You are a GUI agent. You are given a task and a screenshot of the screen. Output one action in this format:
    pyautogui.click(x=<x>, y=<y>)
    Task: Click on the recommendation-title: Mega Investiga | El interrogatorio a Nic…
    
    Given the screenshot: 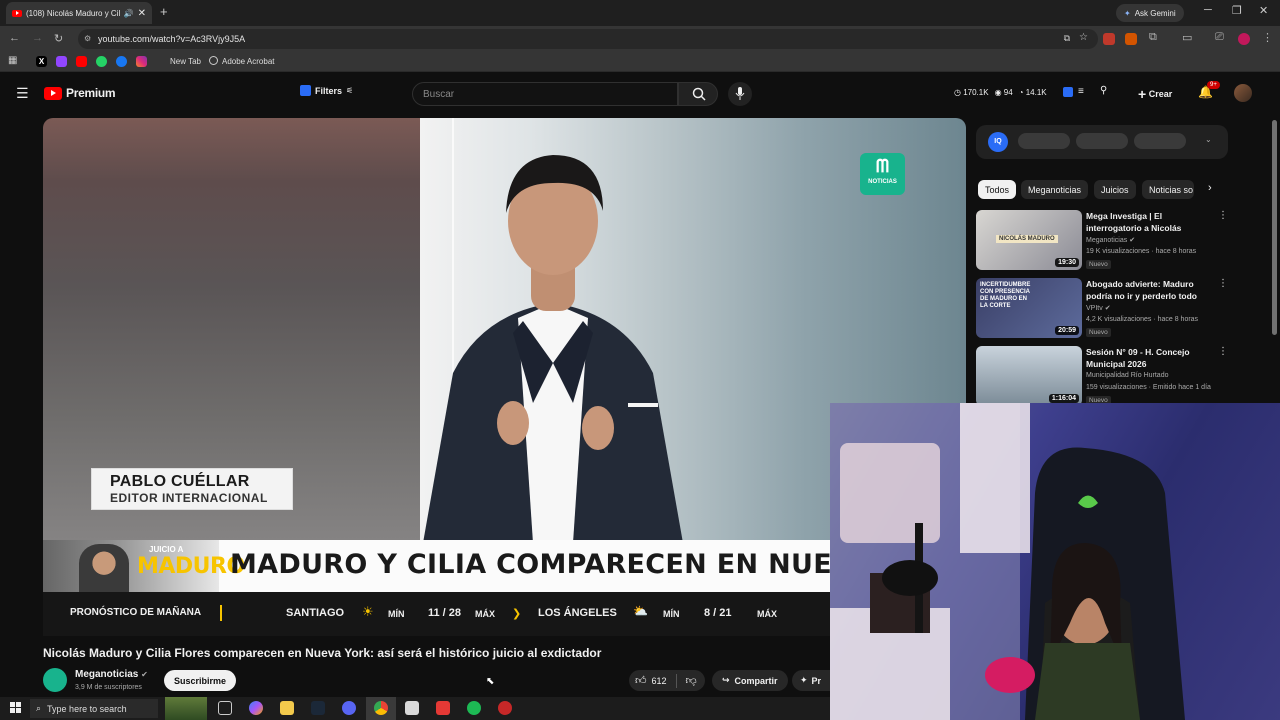 What is the action you would take?
    pyautogui.click(x=1150, y=222)
    